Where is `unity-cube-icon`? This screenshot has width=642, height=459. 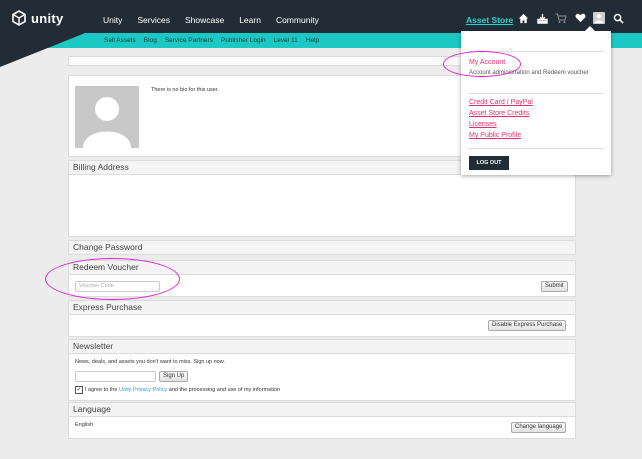
unity-cube-icon is located at coordinates (19, 18).